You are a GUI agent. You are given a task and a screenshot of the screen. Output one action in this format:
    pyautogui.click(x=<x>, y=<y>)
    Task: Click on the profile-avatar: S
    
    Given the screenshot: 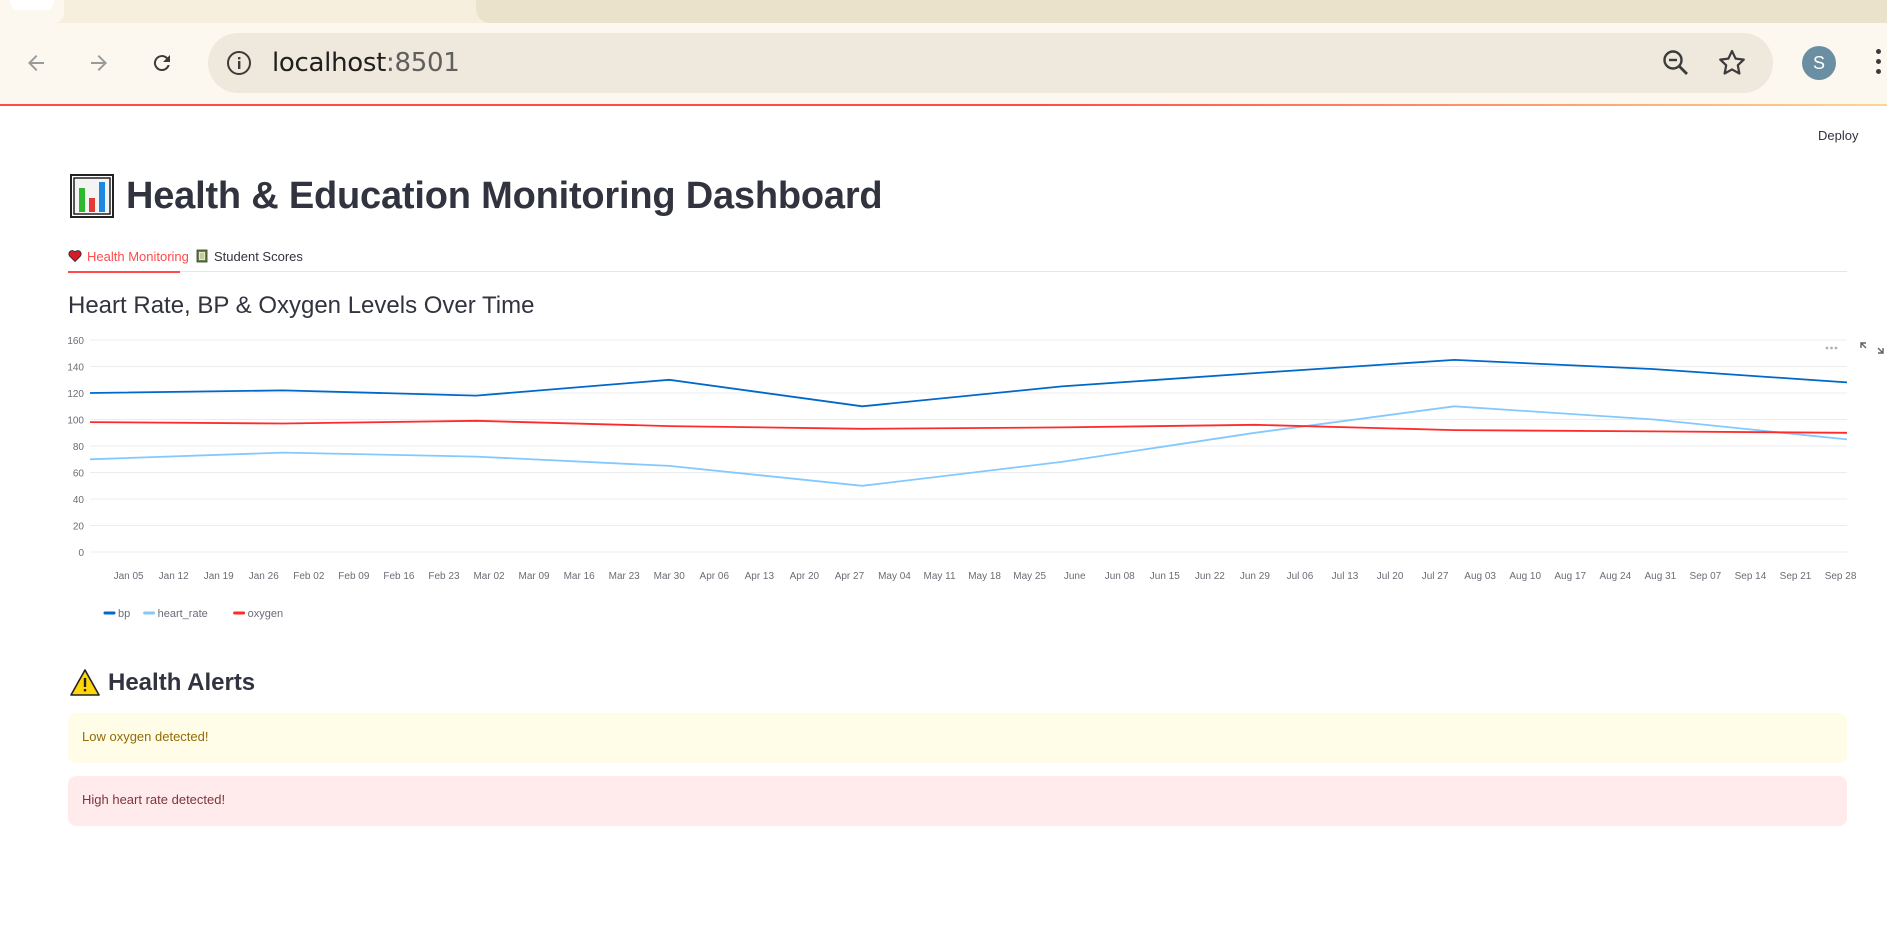 What is the action you would take?
    pyautogui.click(x=1819, y=63)
    